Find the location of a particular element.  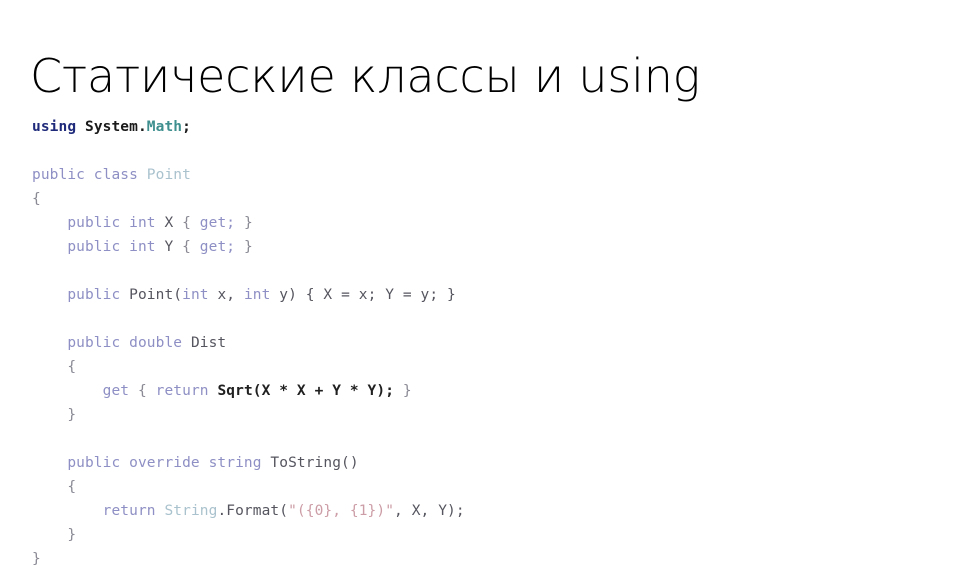

code-token: X is located at coordinates (173, 222).